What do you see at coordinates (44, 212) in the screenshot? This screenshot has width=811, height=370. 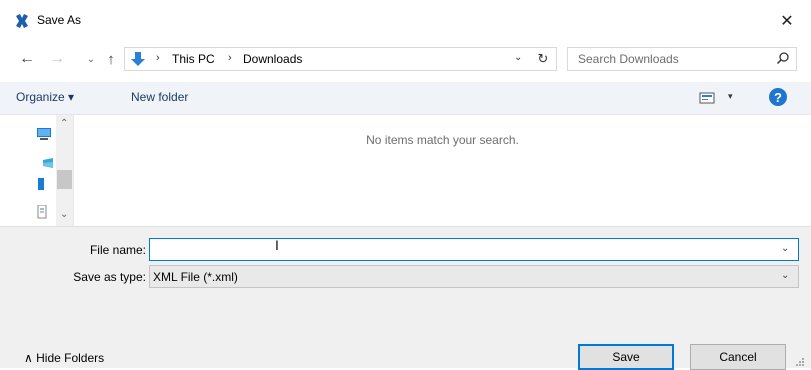 I see `document-icon` at bounding box center [44, 212].